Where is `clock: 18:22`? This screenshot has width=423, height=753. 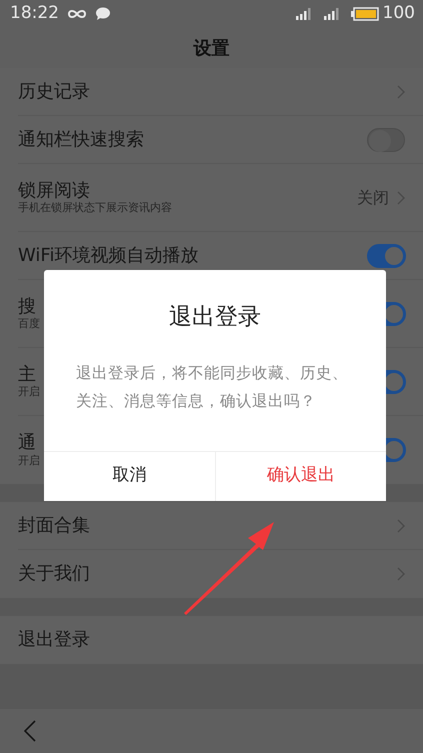 clock: 18:22 is located at coordinates (34, 14).